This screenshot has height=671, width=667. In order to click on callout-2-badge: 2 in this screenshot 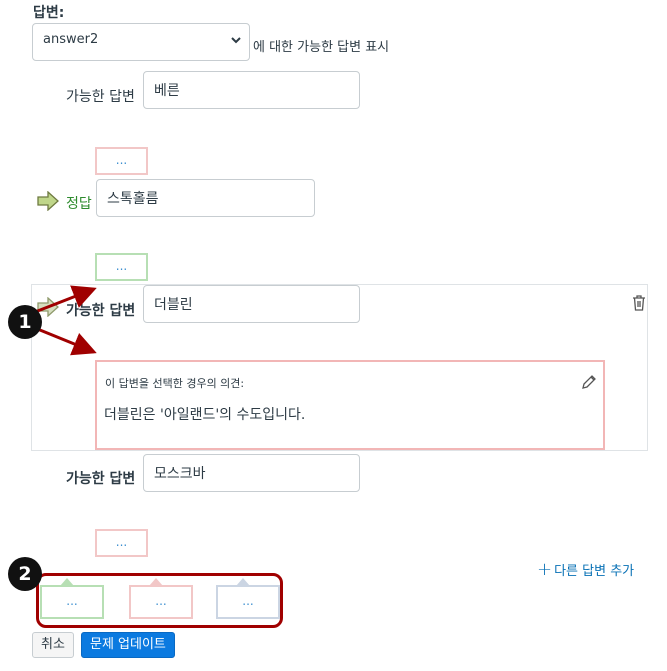, I will do `click(25, 574)`.